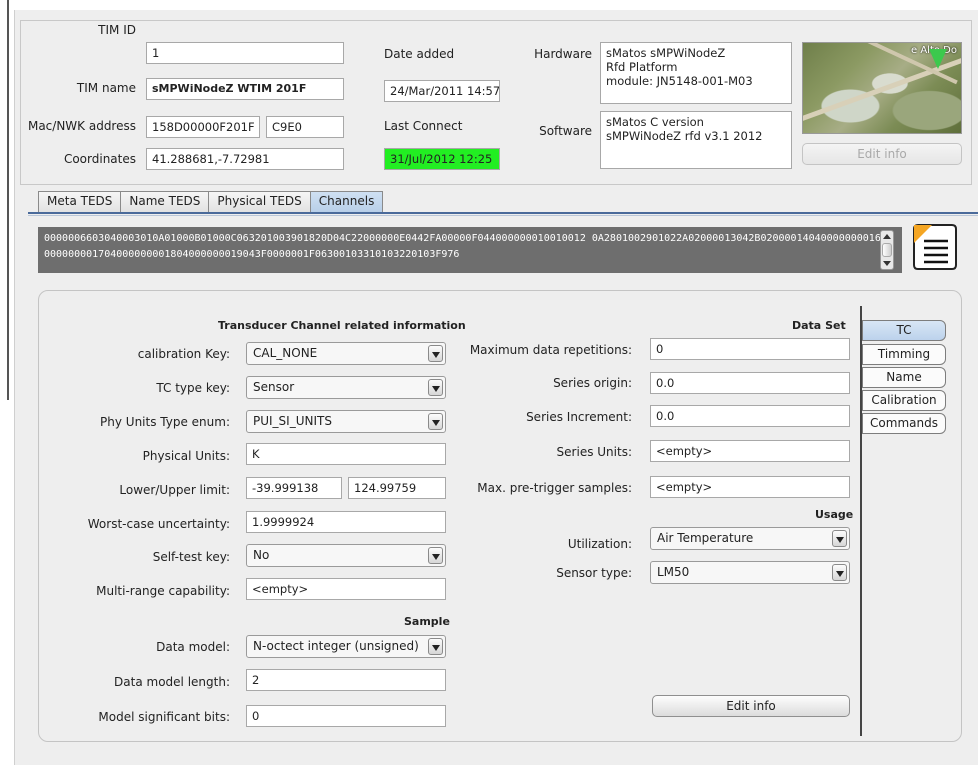  Describe the element at coordinates (80, 201) in the screenshot. I see `tab-meta-teds: Meta TEDS` at that location.